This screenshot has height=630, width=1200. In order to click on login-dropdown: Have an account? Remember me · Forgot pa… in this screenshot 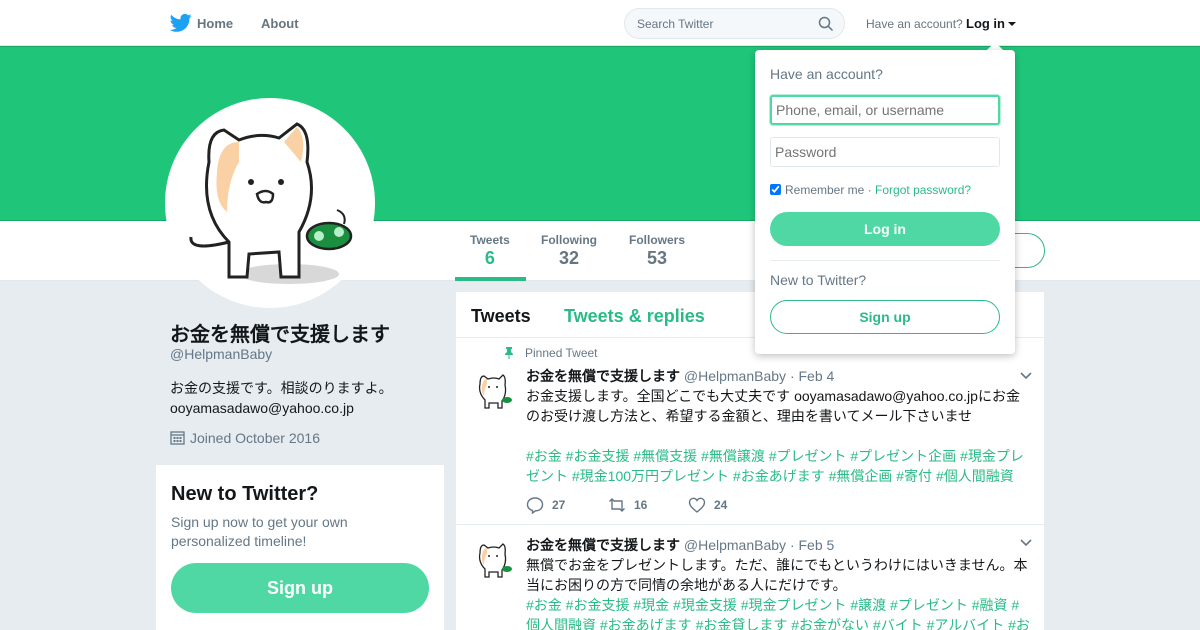, I will do `click(885, 202)`.